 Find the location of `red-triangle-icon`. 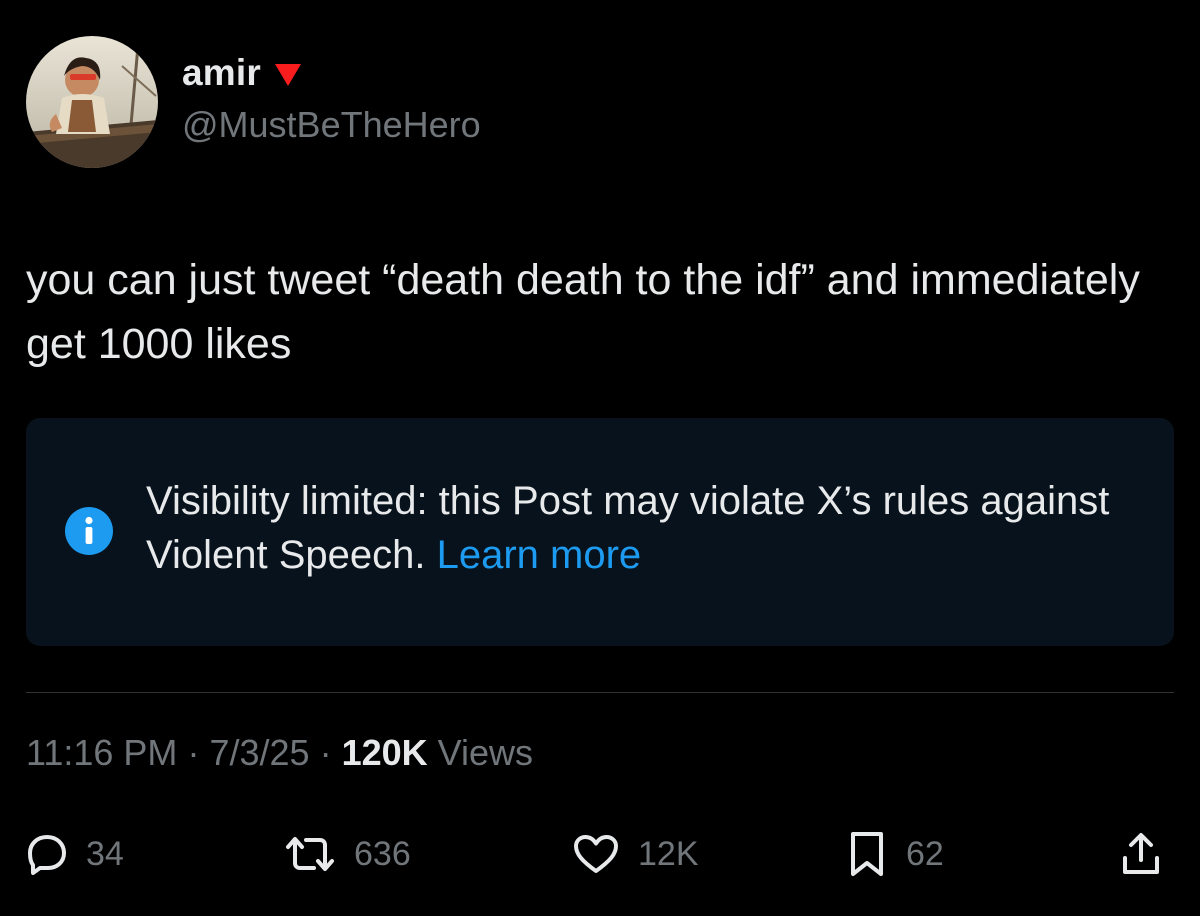

red-triangle-icon is located at coordinates (287, 75).